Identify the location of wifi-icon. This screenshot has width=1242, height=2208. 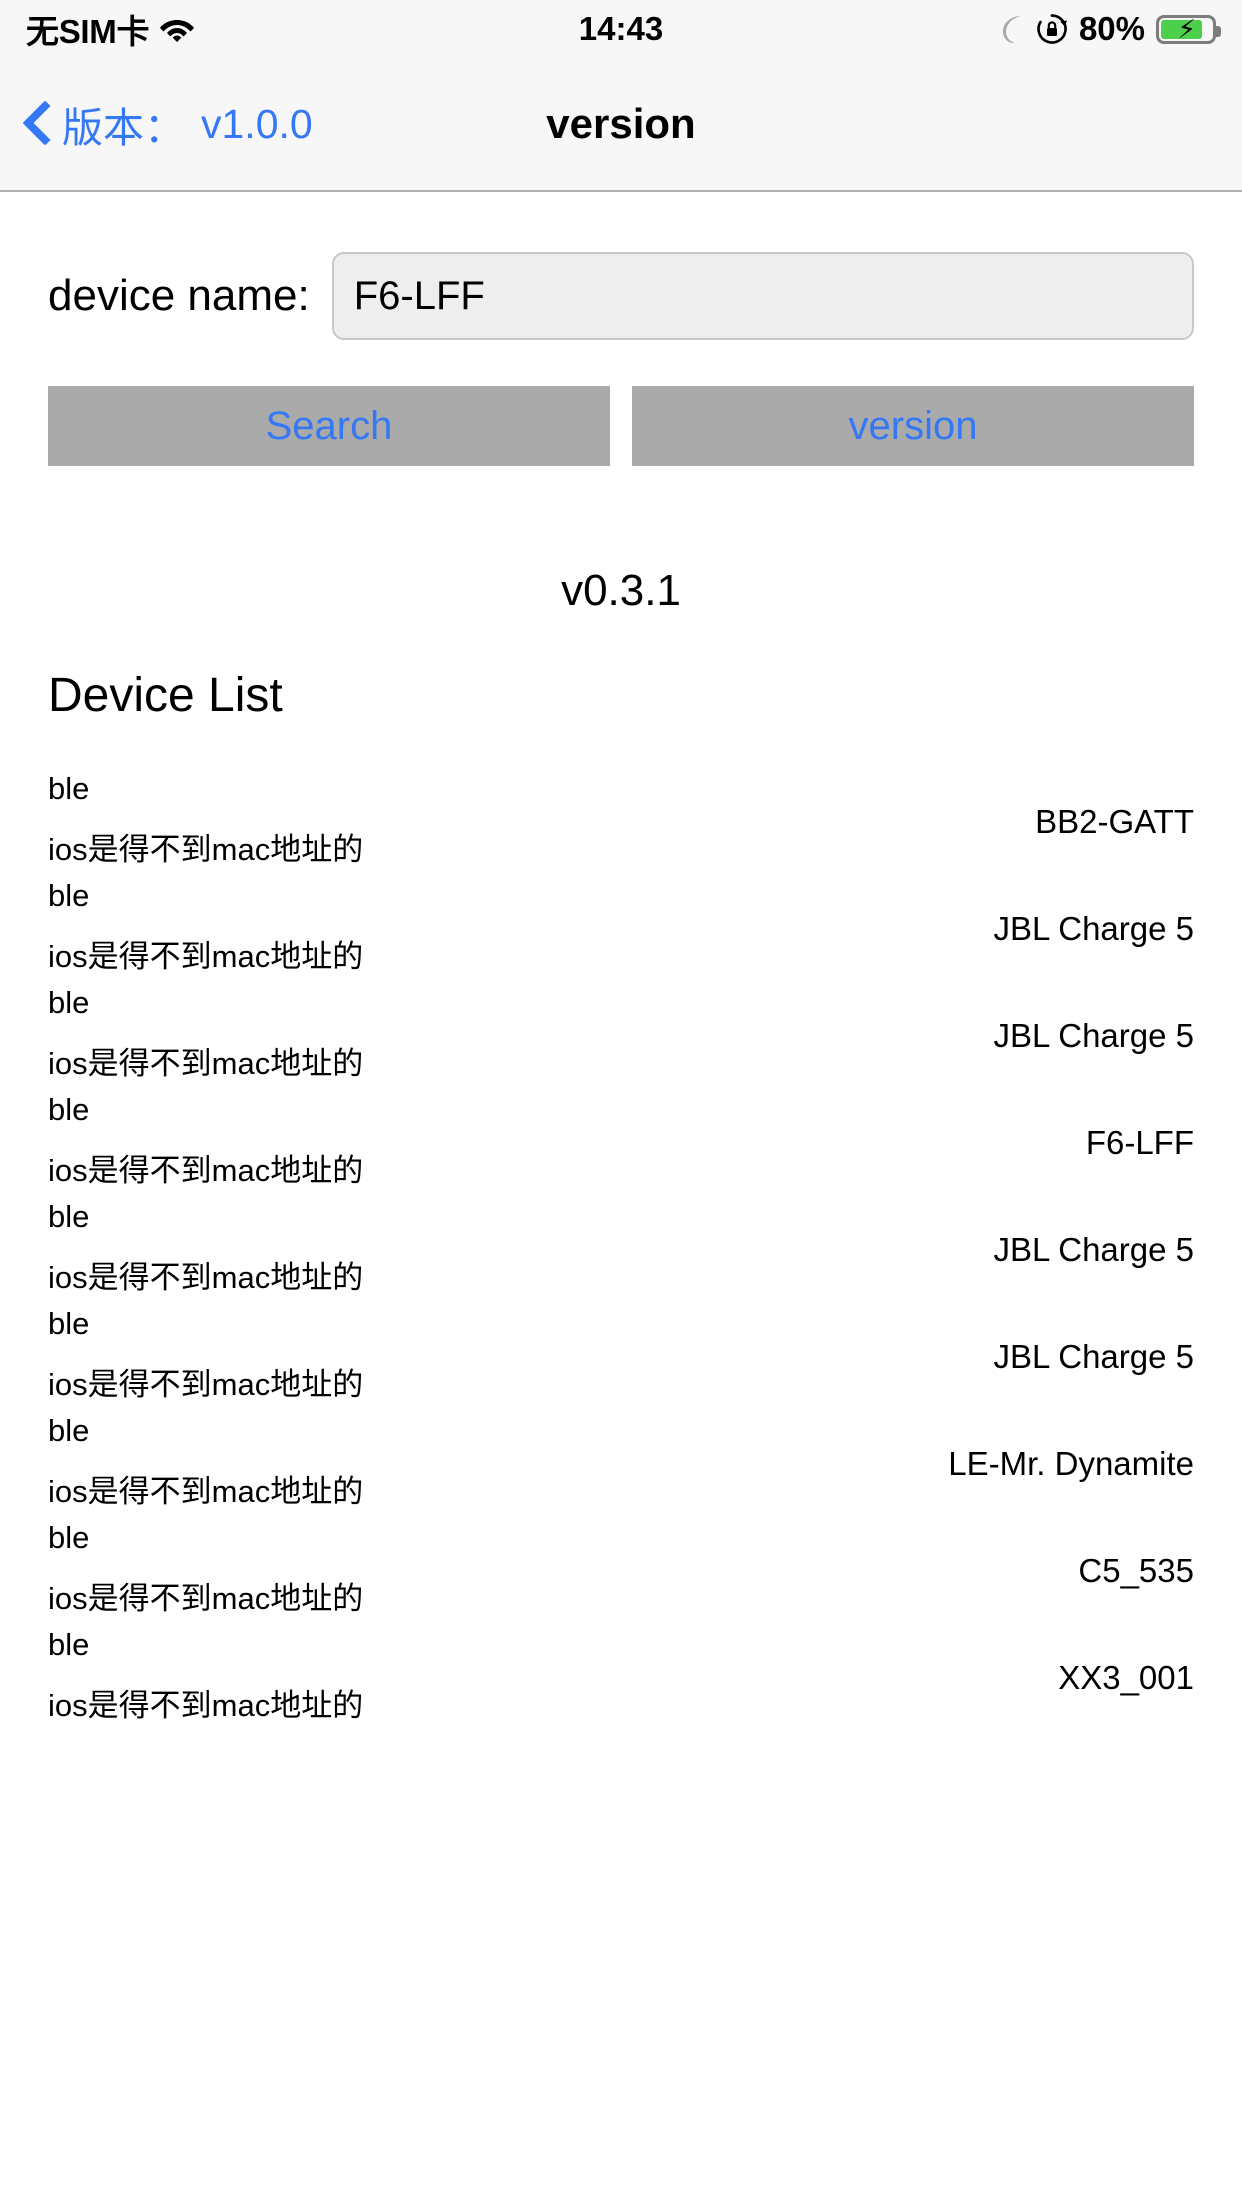
(177, 29).